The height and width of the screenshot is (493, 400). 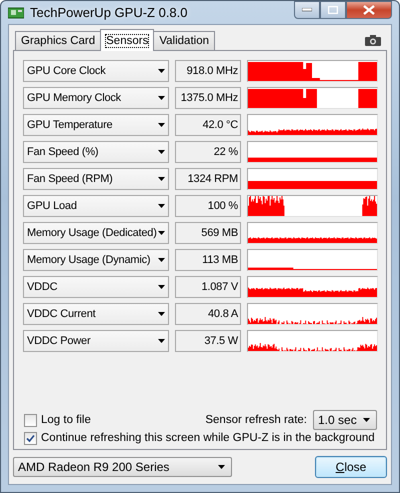 What do you see at coordinates (122, 467) in the screenshot?
I see `device-dropdown: AMD Radeon R9 200 Series` at bounding box center [122, 467].